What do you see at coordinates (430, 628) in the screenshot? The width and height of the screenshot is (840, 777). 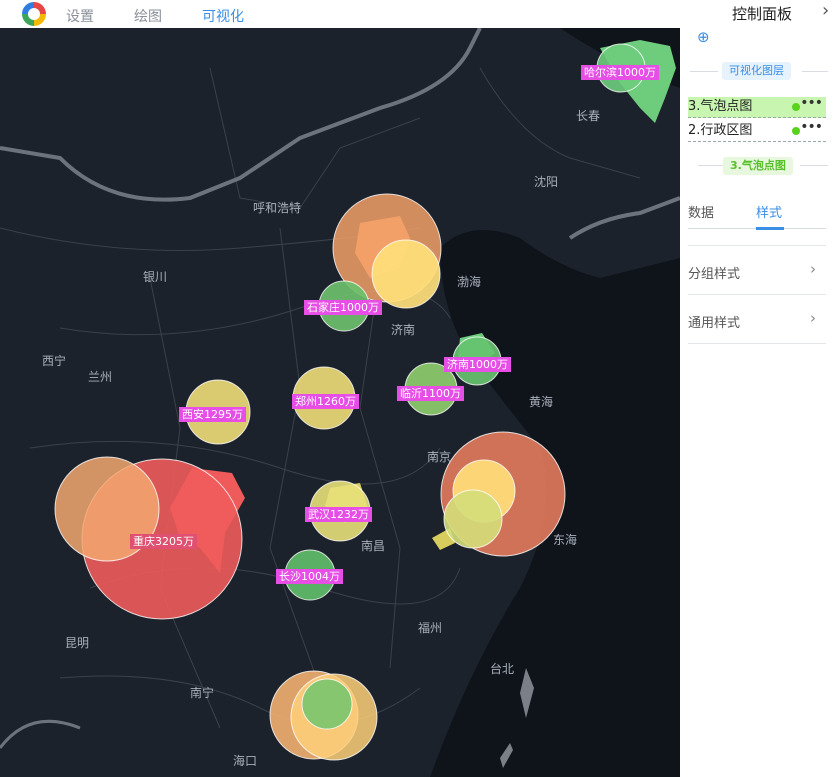 I see `city-label: 福州` at bounding box center [430, 628].